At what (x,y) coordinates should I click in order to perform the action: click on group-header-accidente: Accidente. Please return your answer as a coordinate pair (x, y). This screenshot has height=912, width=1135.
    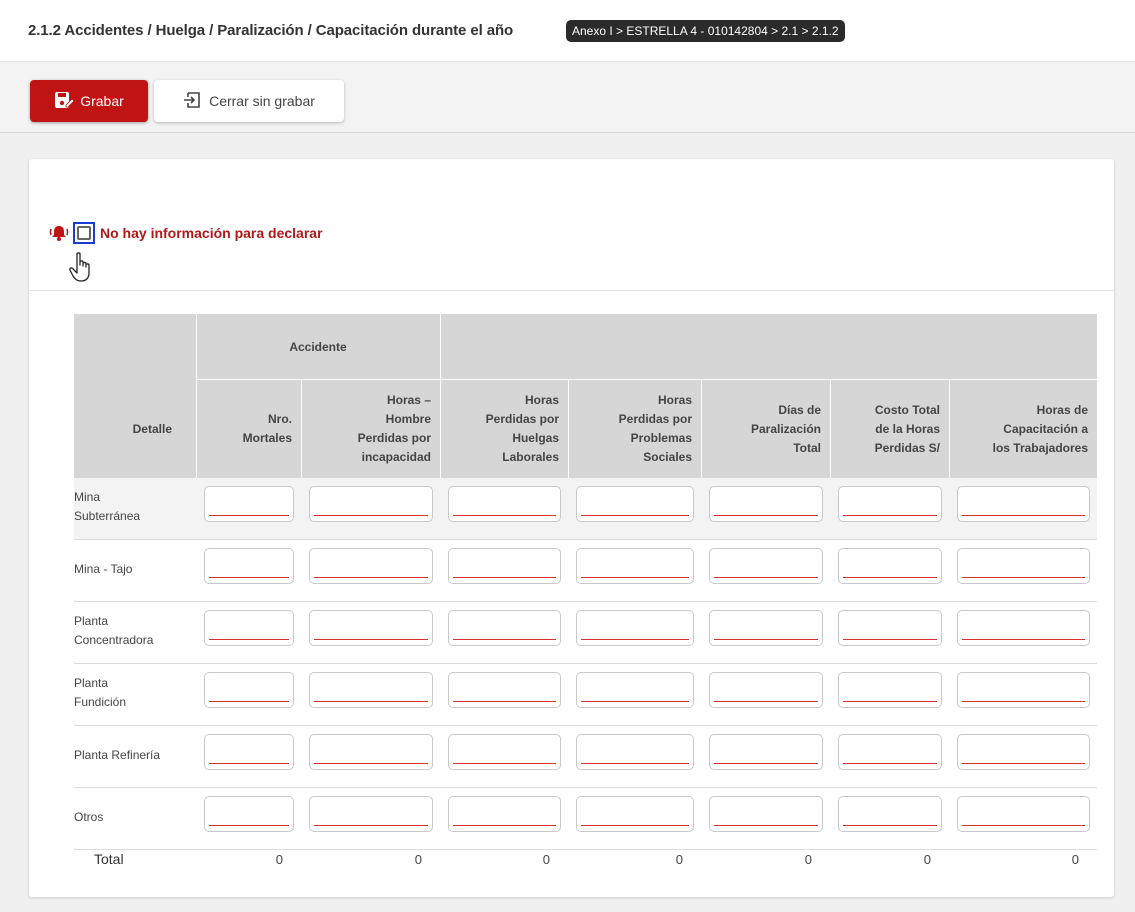
    Looking at the image, I should click on (318, 347).